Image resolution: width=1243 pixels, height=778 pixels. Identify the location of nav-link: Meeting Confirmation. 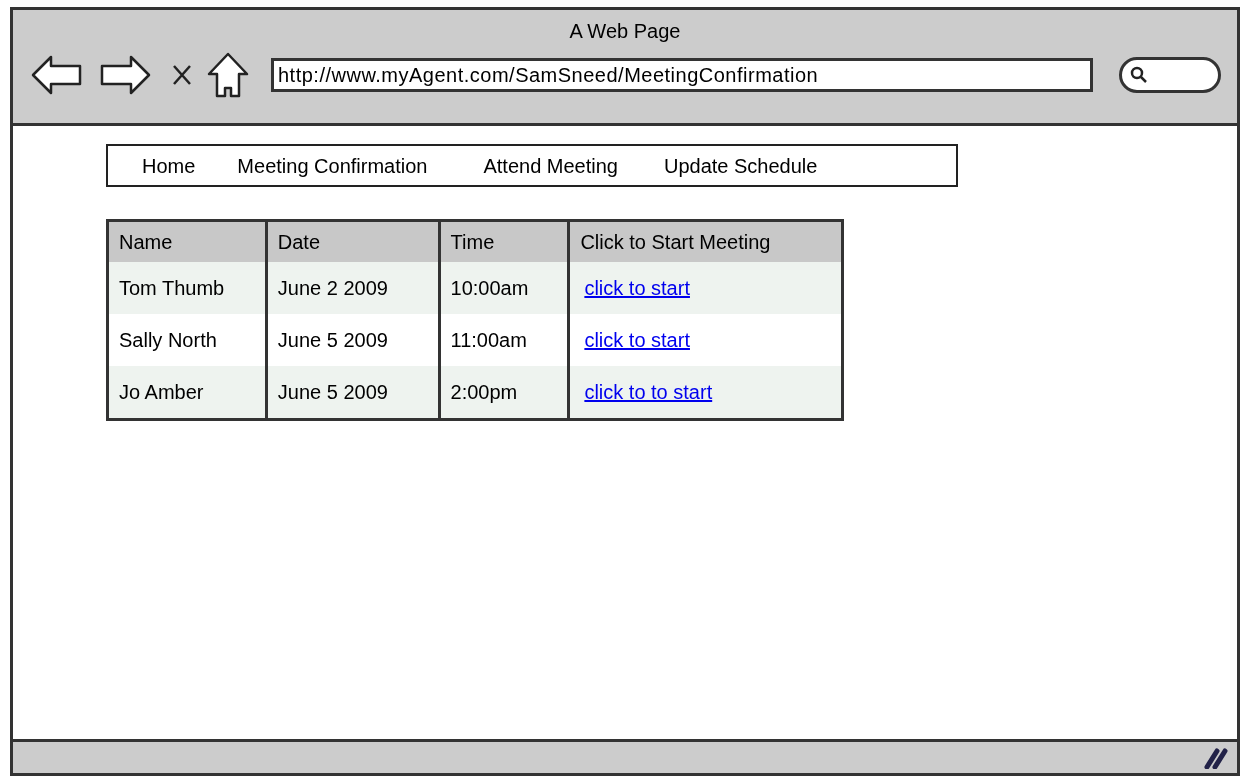
(332, 165).